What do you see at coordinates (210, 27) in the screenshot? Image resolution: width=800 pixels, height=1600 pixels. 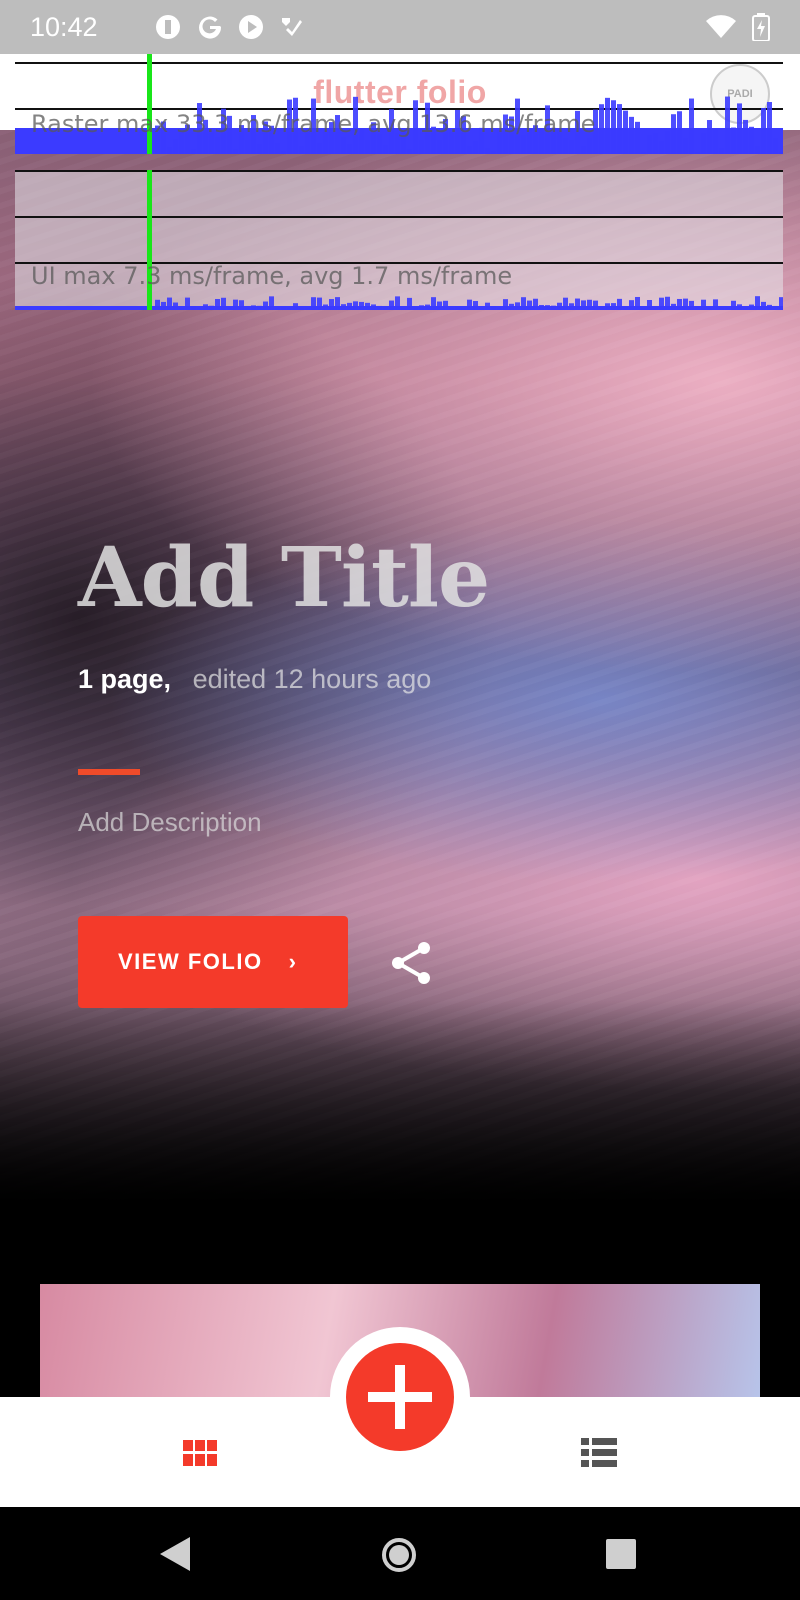 I see `google-icon` at bounding box center [210, 27].